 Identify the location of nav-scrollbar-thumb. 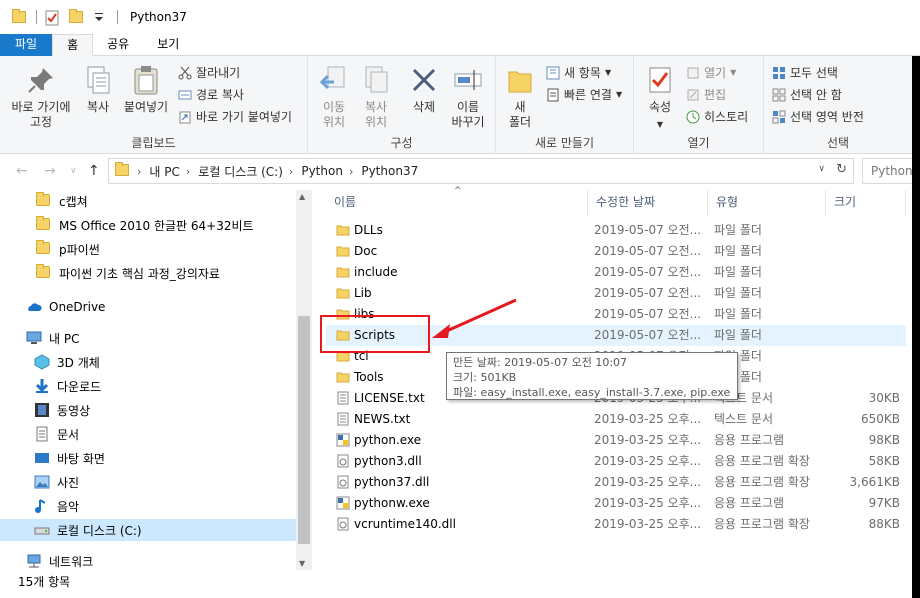
(304, 430).